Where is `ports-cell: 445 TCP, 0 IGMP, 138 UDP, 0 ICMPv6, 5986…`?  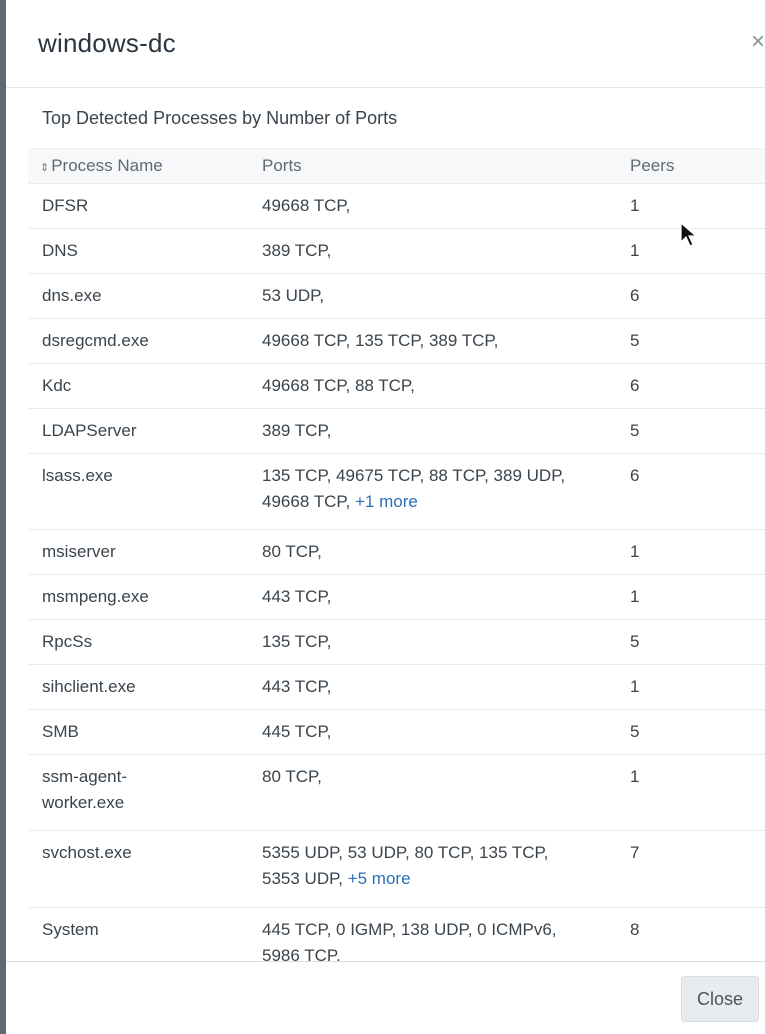
ports-cell: 445 TCP, 0 IGMP, 138 UDP, 0 ICMPv6, 5986… is located at coordinates (441, 939).